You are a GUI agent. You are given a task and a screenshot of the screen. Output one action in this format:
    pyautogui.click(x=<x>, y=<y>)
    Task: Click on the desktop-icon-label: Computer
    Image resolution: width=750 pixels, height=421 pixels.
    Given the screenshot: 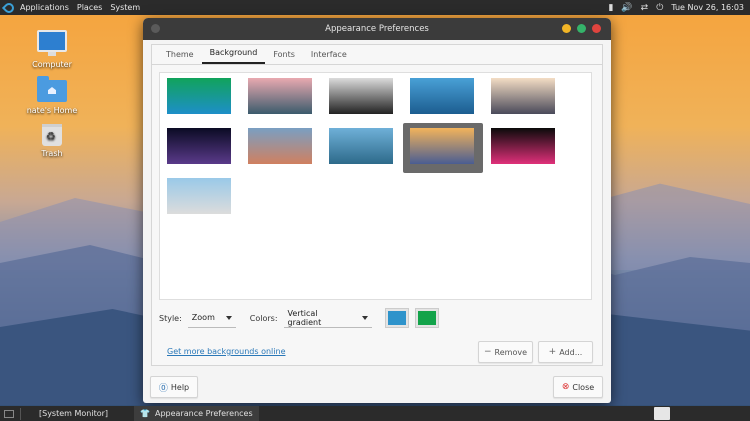 What is the action you would take?
    pyautogui.click(x=52, y=64)
    